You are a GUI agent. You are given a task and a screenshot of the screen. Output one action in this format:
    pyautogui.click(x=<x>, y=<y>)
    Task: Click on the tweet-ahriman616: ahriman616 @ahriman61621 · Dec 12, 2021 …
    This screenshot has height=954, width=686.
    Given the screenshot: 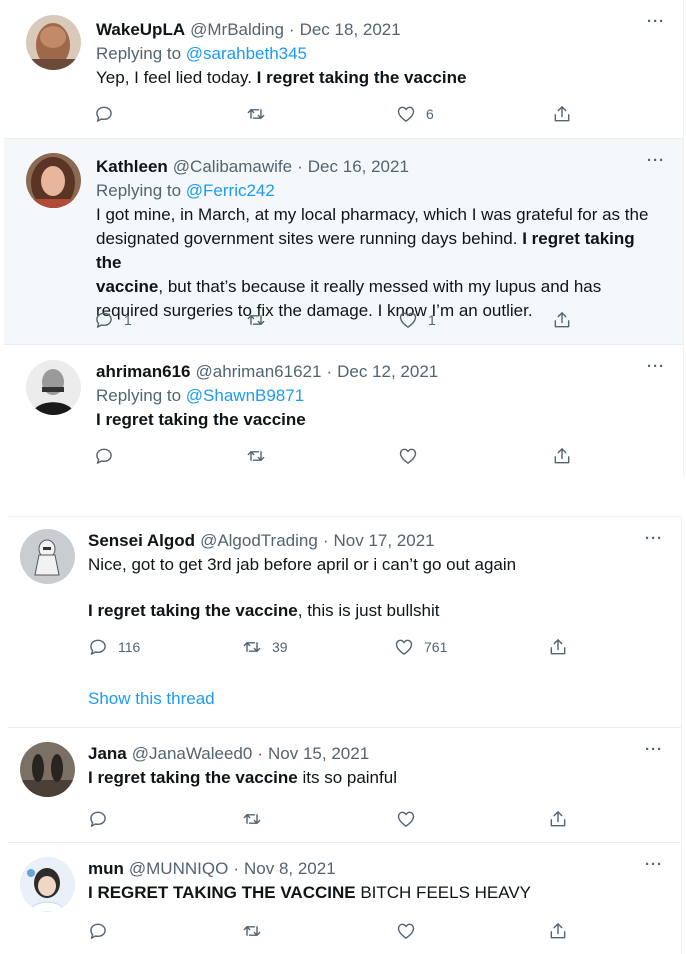 What is the action you would take?
    pyautogui.click(x=343, y=411)
    